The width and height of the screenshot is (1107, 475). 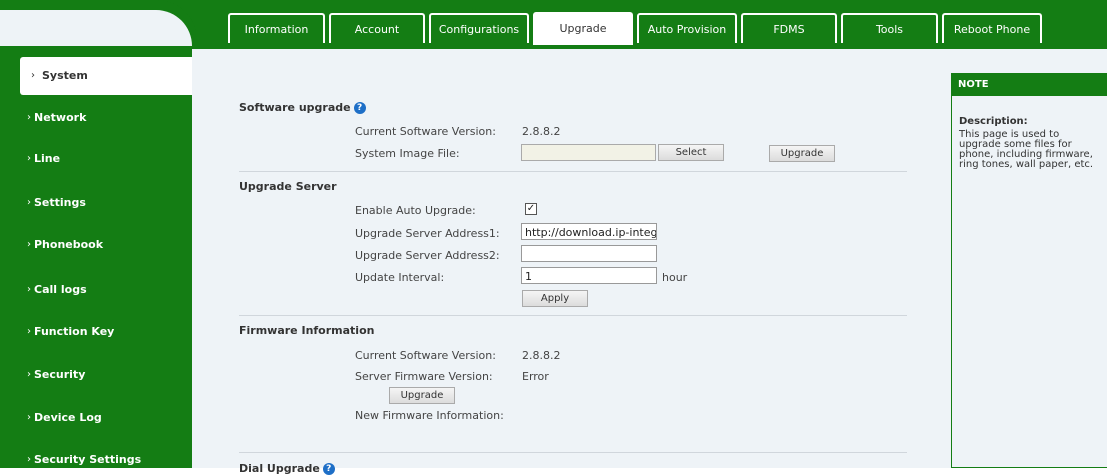 What do you see at coordinates (675, 277) in the screenshot?
I see `update-interval-unit: hour` at bounding box center [675, 277].